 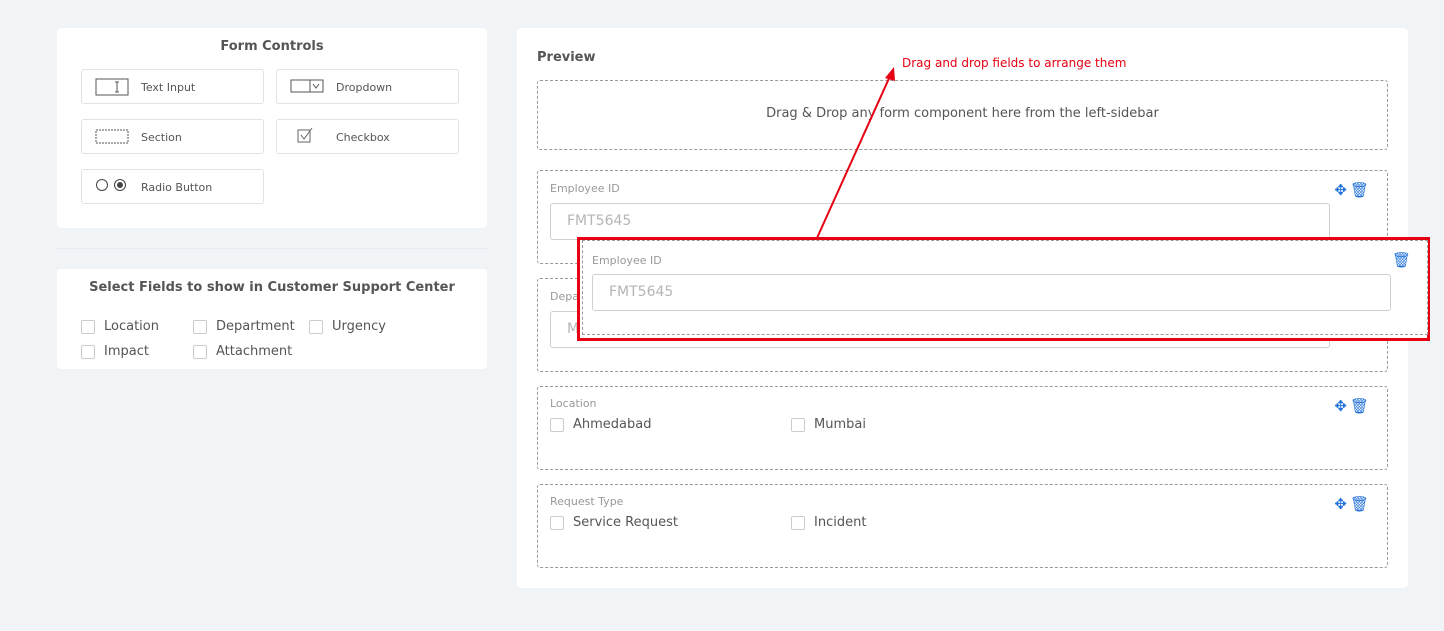 I want to click on annotation-text: Drag and drop fields to arrange them, so click(x=1014, y=63).